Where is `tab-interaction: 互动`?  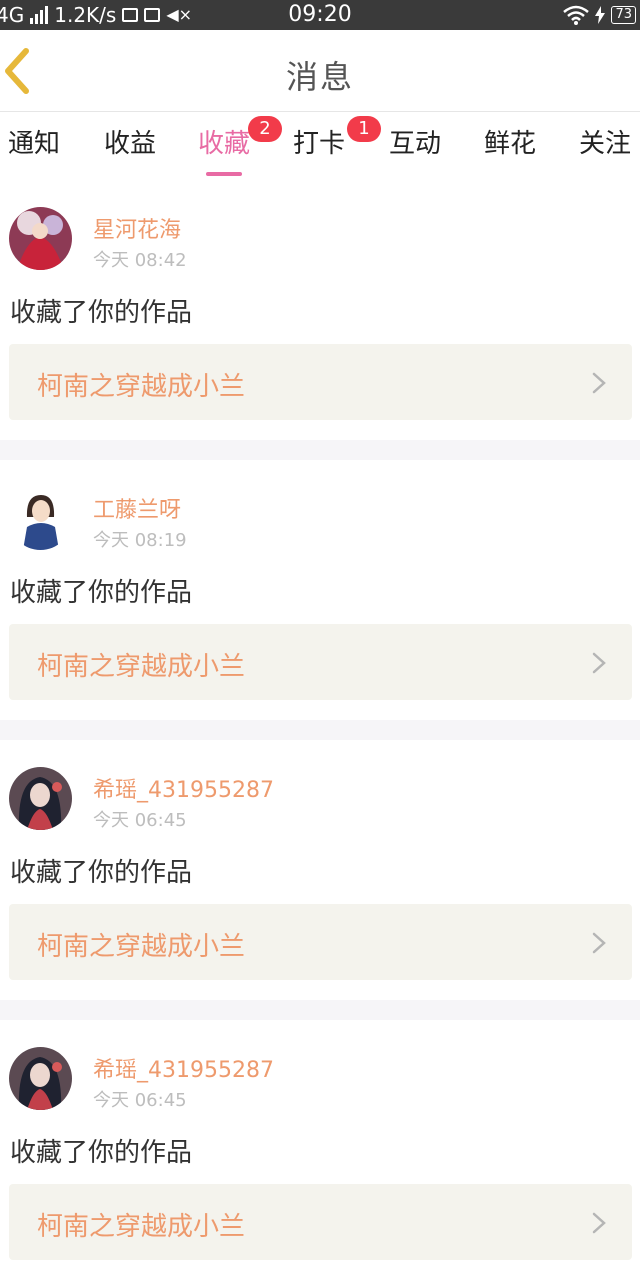
tab-interaction: 互动 is located at coordinates (415, 148).